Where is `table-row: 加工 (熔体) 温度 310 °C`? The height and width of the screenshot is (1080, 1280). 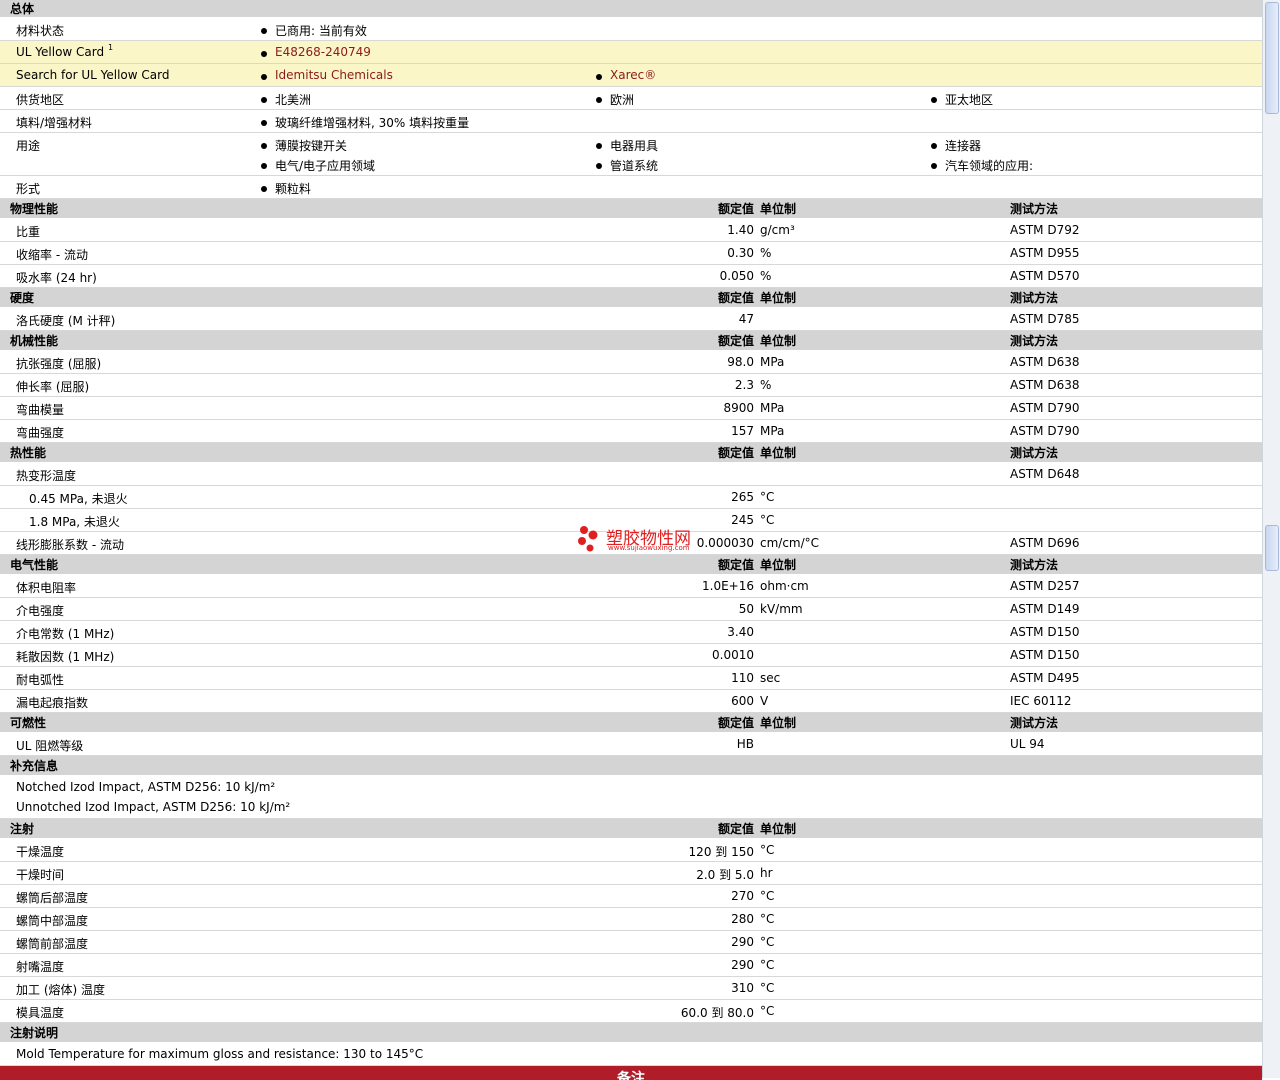
table-row: 加工 (熔体) 温度 310 °C is located at coordinates (631, 988).